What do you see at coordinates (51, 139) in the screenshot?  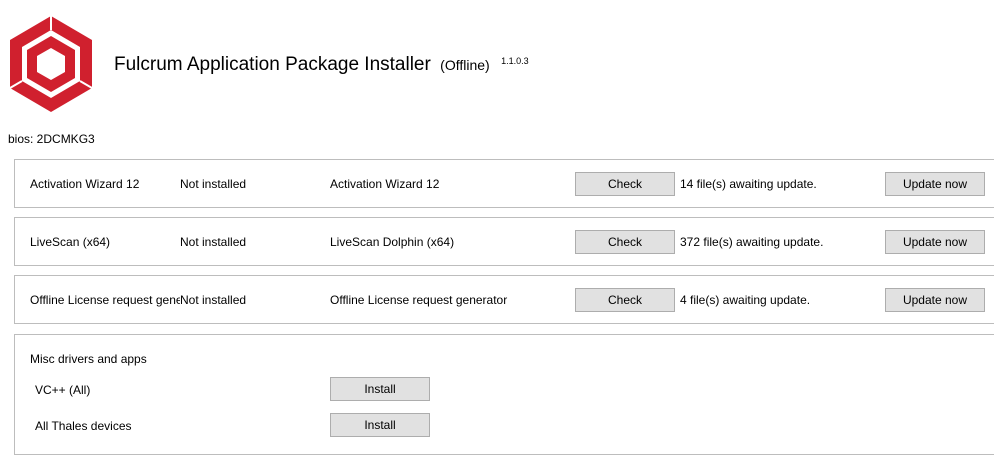 I see `bios-label: bios: 2DCMKG3` at bounding box center [51, 139].